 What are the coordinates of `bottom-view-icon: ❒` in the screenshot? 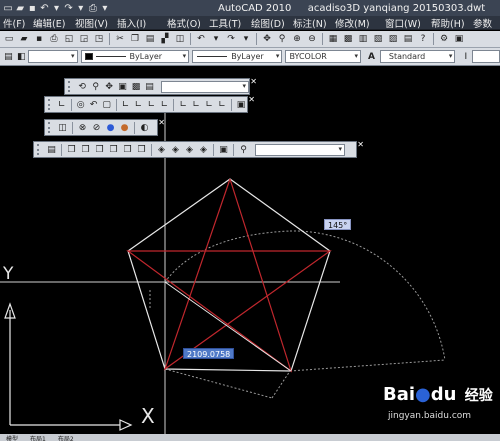 It's located at (85, 150).